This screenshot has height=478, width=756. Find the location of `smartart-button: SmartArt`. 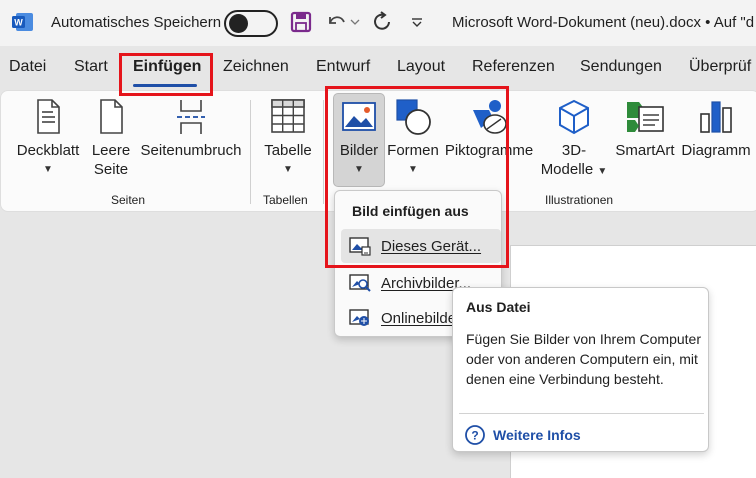

smartart-button: SmartArt is located at coordinates (645, 129).